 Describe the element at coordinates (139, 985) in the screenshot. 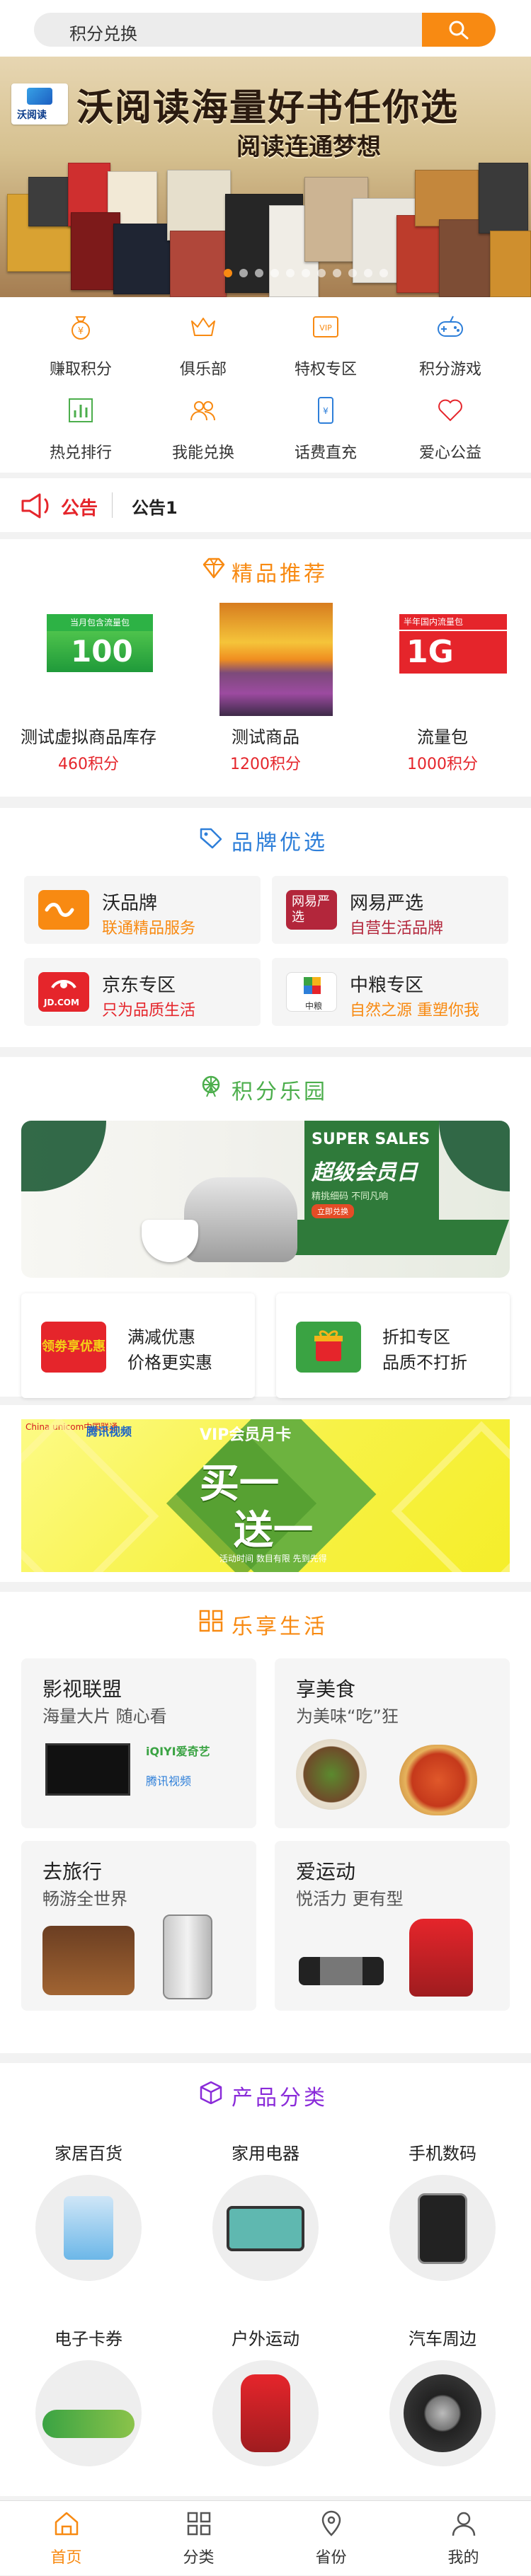

I see `brand-name: 京东专区` at that location.